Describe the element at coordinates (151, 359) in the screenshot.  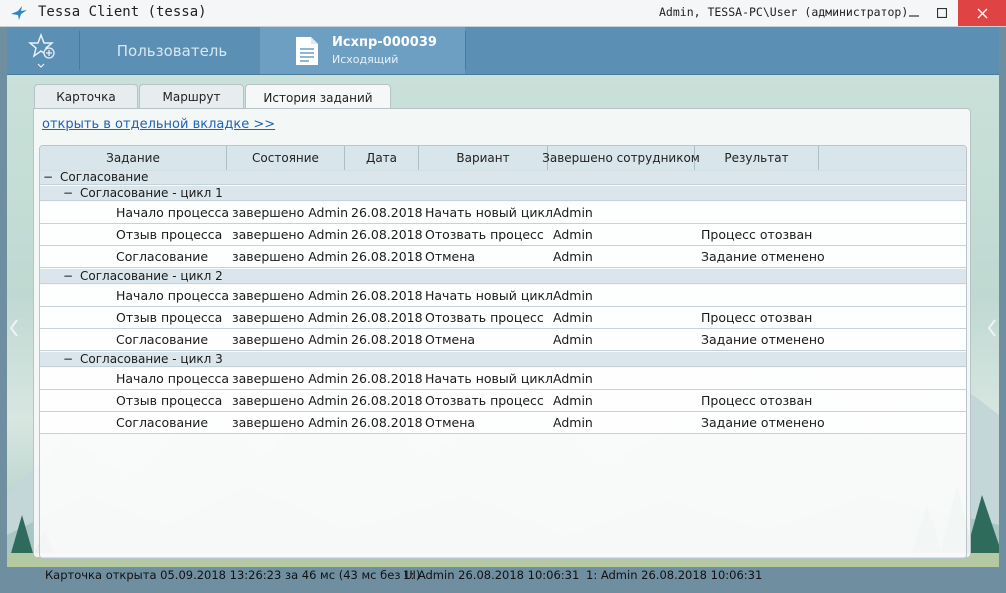
I see `group-label: Согласование - цикл 3` at that location.